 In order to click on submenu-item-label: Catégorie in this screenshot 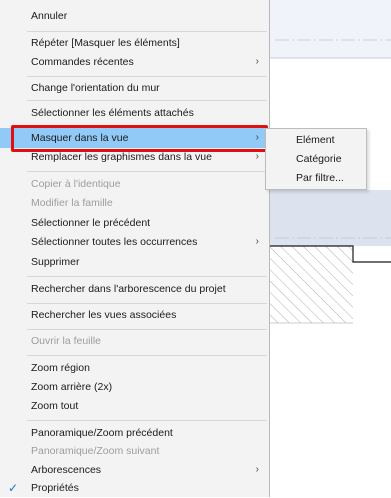, I will do `click(319, 159)`.